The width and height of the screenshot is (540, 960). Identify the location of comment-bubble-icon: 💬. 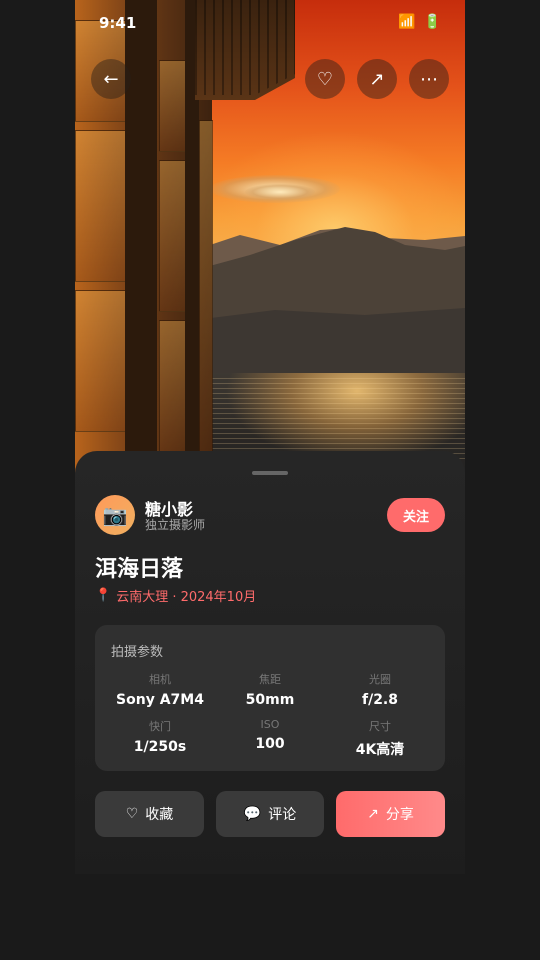
(252, 814).